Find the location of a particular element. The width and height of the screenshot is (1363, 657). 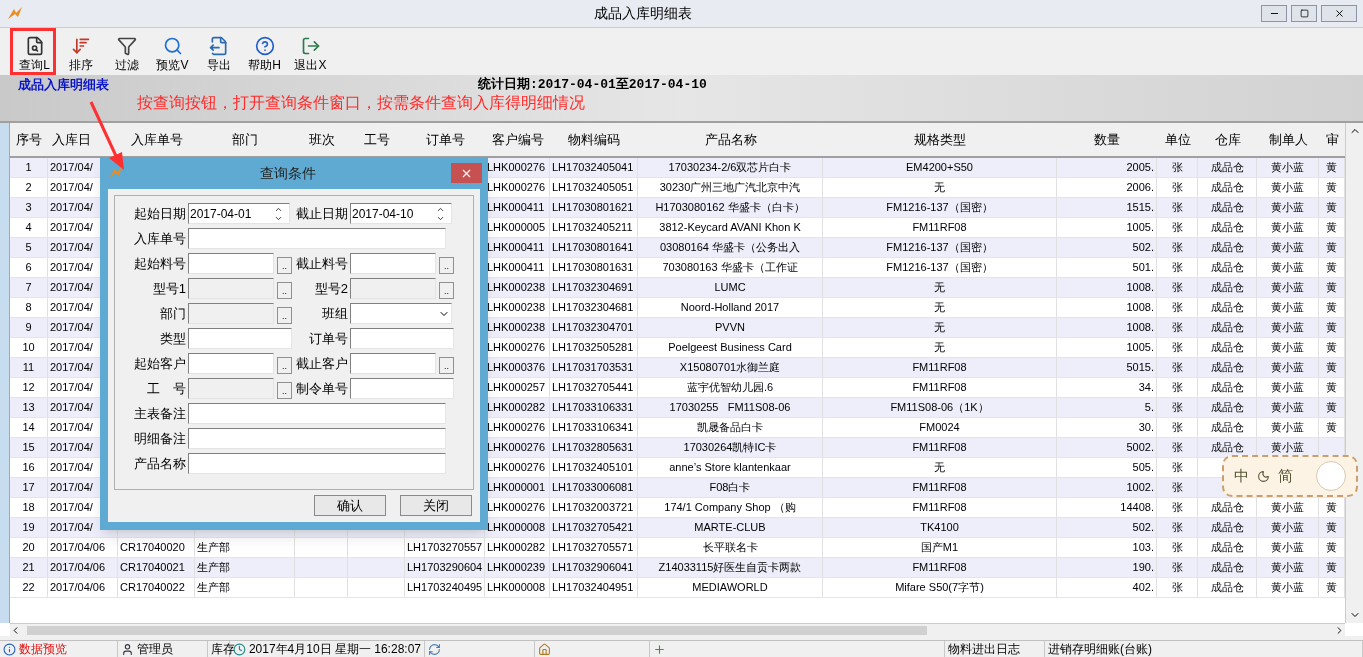

dialog-button: 关闭 is located at coordinates (436, 505).